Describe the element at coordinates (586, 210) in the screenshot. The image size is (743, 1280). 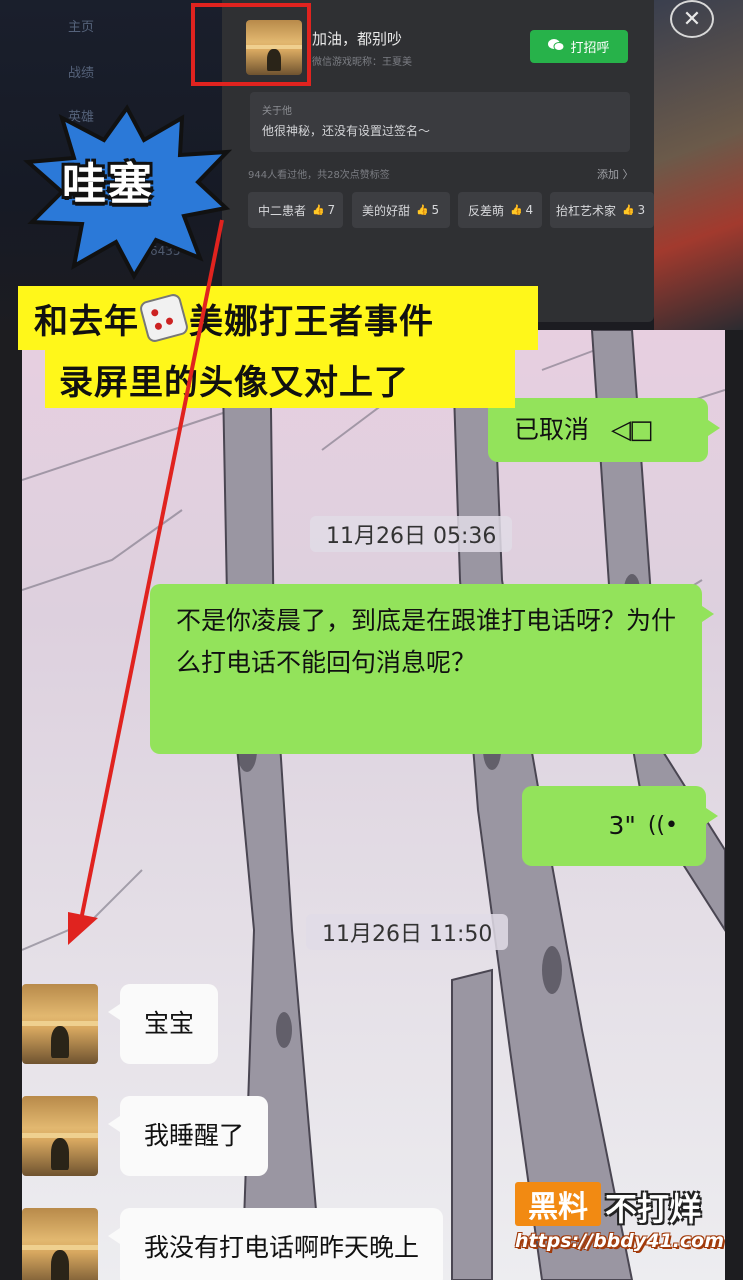
I see `tag-label: 抬杠艺术家` at that location.